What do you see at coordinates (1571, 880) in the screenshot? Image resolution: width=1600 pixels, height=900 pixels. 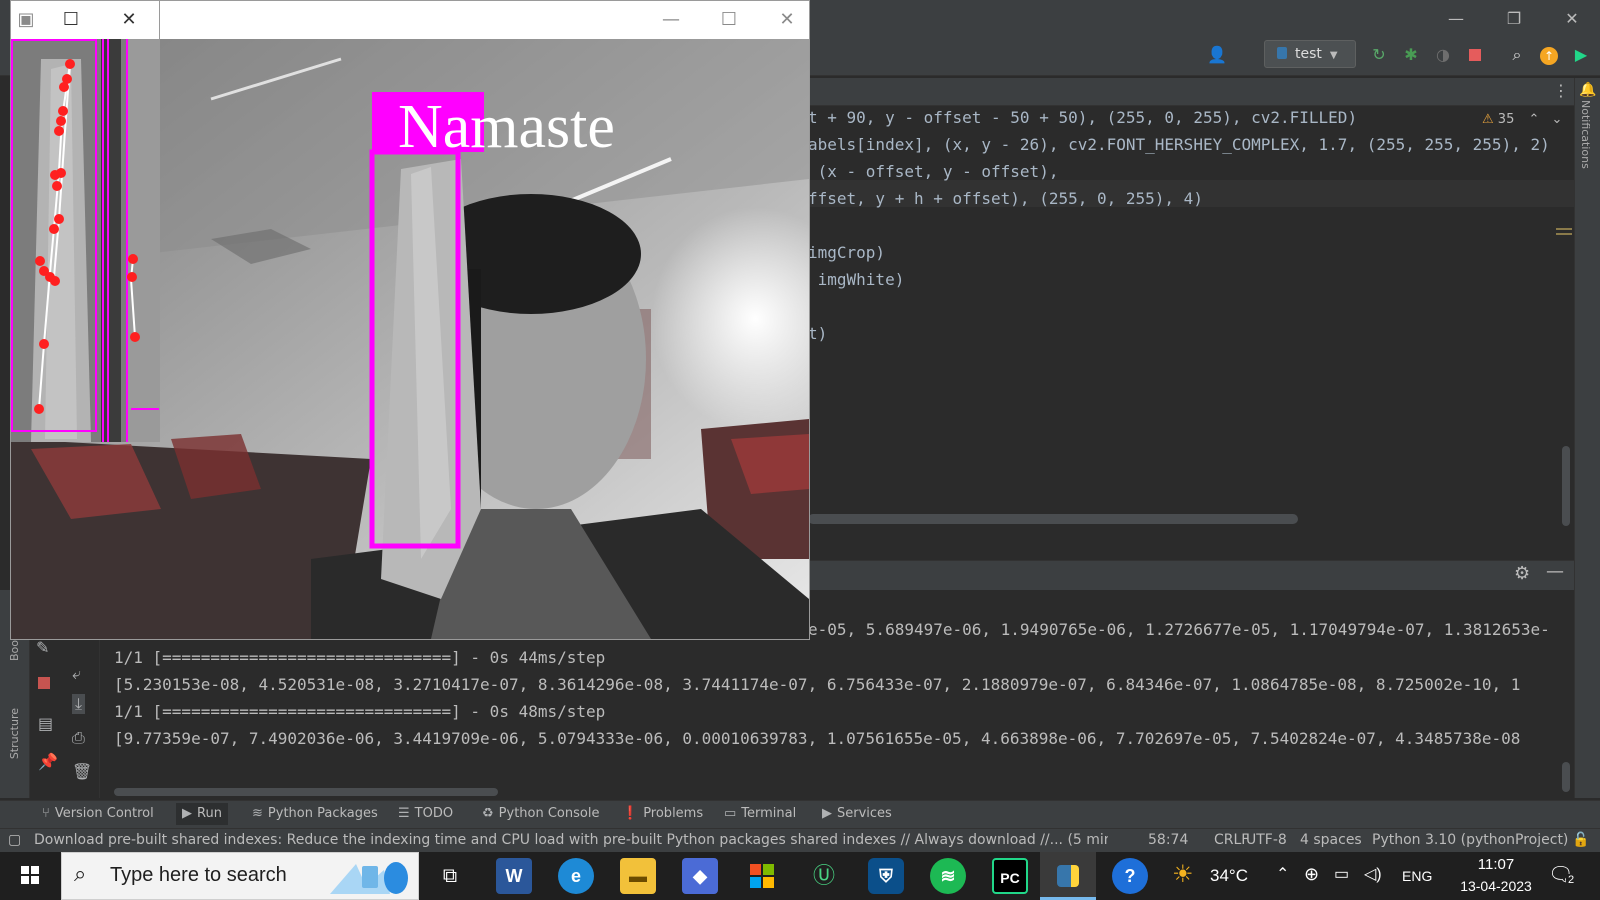 I see `notification-count-badge: 2` at bounding box center [1571, 880].